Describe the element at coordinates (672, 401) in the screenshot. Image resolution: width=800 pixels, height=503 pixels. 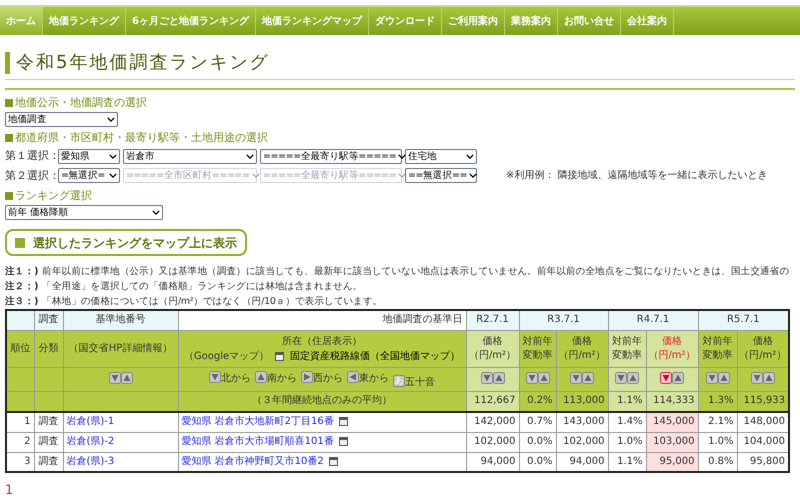
I see `table-cell: 114,333` at that location.